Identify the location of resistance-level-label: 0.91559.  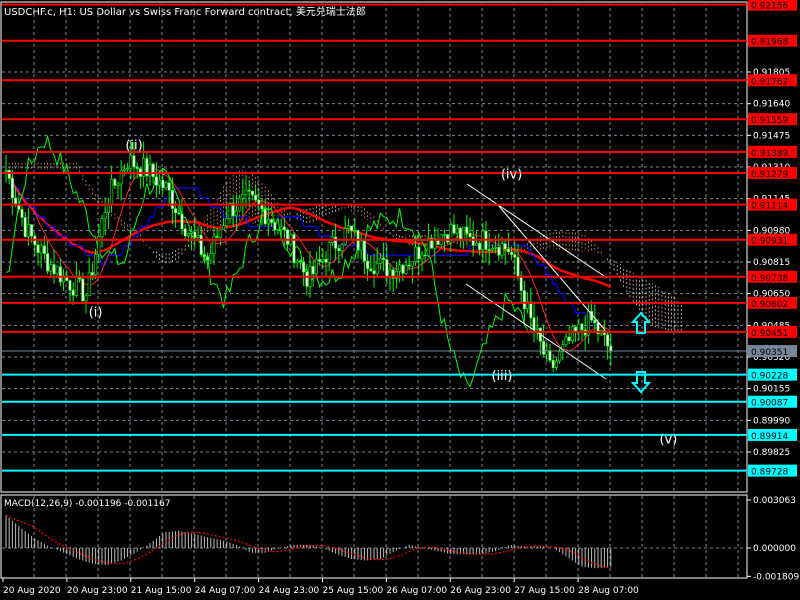
(769, 121).